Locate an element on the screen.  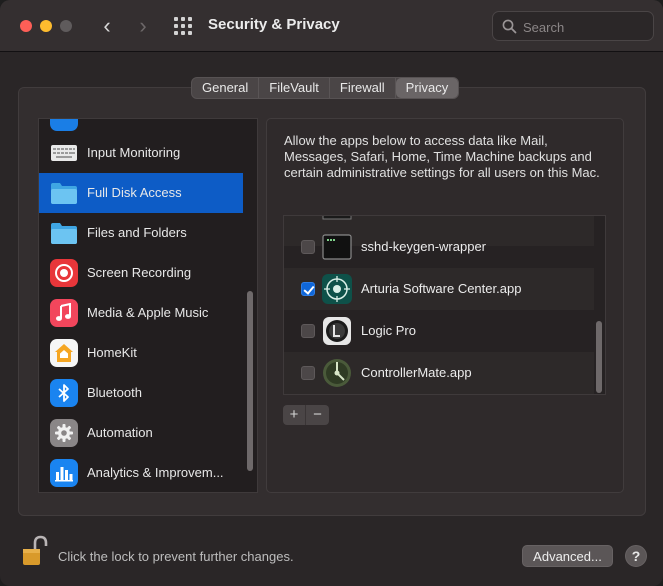
music-note-icon is located at coordinates (64, 313).